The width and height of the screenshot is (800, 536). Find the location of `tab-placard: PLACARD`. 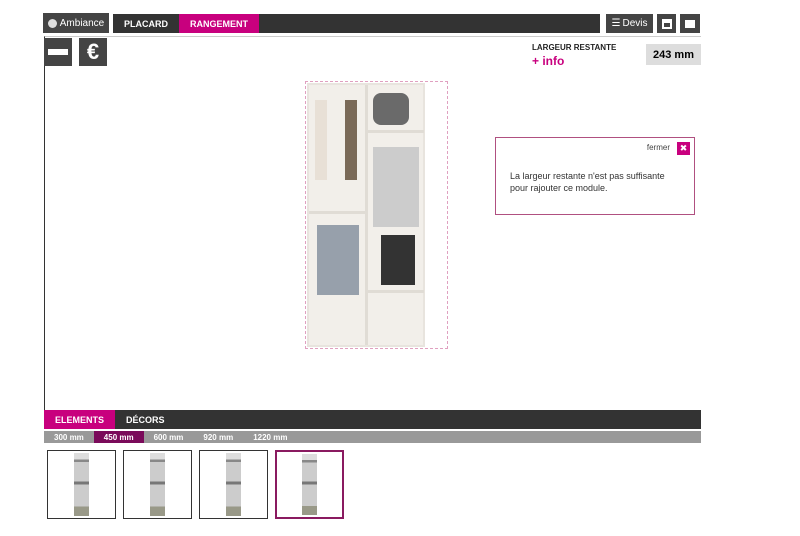

tab-placard: PLACARD is located at coordinates (146, 23).